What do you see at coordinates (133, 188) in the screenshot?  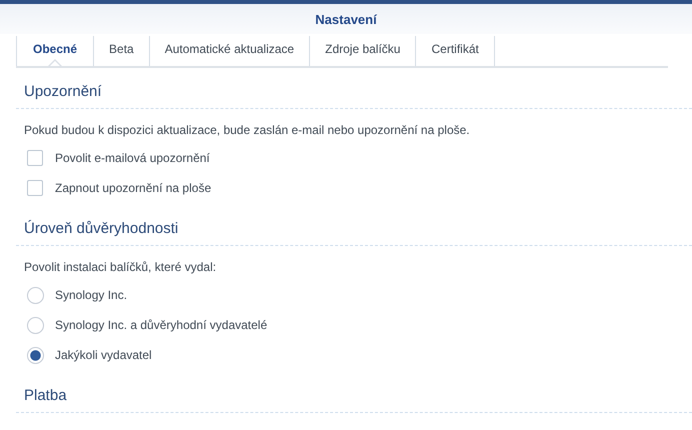 I see `option-label: Zapnout upozornění na ploše` at bounding box center [133, 188].